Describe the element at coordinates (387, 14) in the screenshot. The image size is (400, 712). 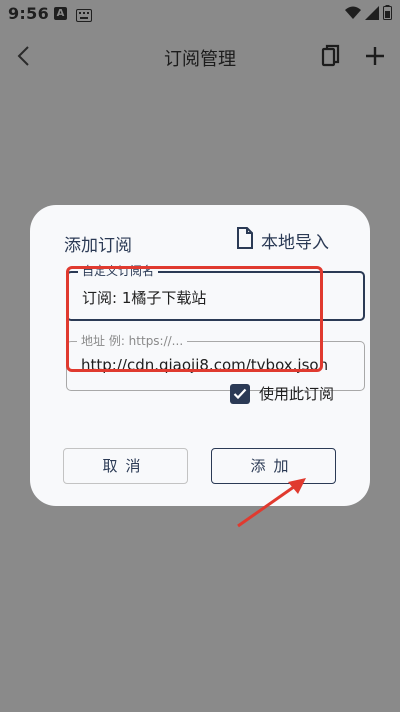
I see `battery-icon` at that location.